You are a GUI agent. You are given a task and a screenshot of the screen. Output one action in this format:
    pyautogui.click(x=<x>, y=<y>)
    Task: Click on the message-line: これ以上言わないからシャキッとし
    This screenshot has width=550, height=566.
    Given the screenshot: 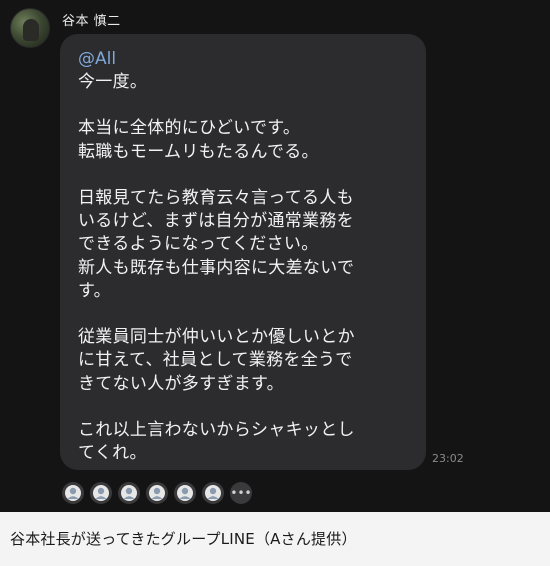 What is the action you would take?
    pyautogui.click(x=216, y=429)
    